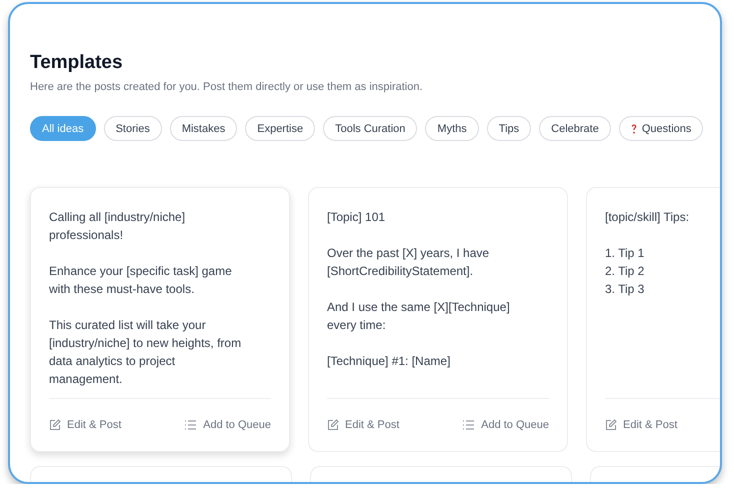 This screenshot has height=500, width=734. What do you see at coordinates (647, 217) in the screenshot?
I see `template-text: [topic/skill] Tips:` at bounding box center [647, 217].